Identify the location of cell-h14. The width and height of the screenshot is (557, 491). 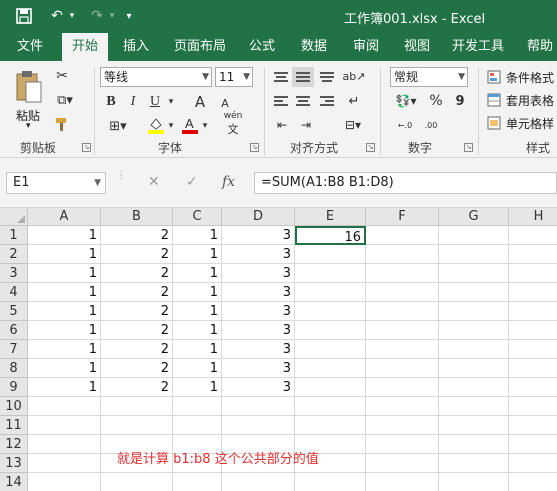
(533, 482).